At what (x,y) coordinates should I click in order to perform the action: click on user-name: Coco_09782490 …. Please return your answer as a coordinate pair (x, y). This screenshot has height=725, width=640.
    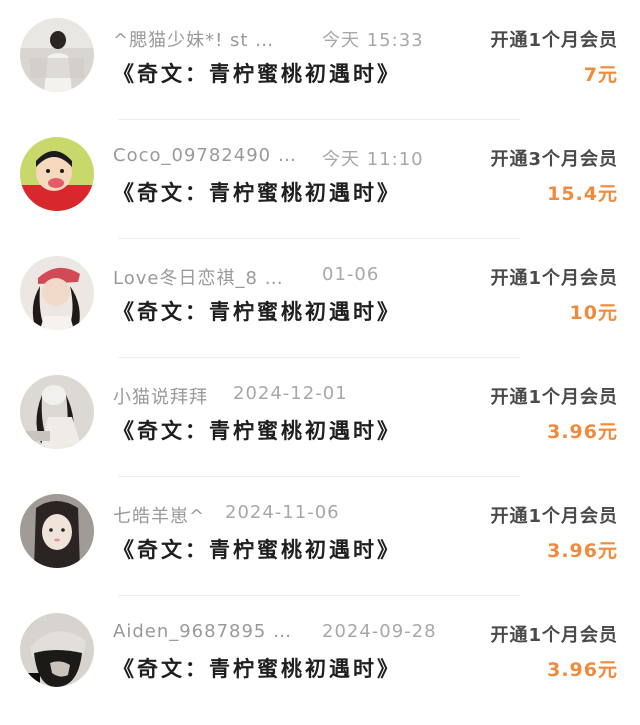
    Looking at the image, I should click on (205, 155).